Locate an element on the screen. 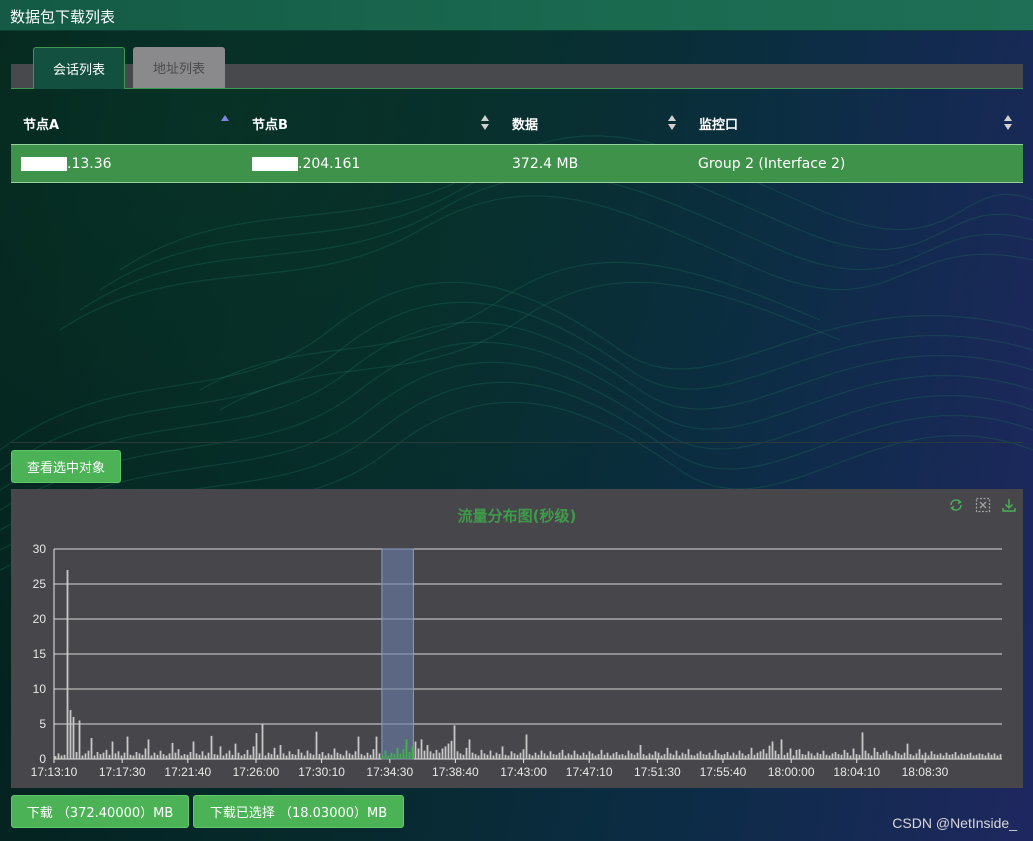 This screenshot has width=1033, height=841. download-selected-button: 下载已选择 （18.03000）MB is located at coordinates (298, 811).